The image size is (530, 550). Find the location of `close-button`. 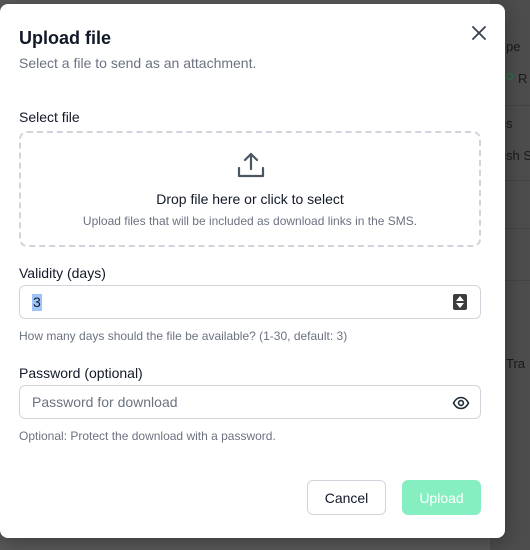

close-button is located at coordinates (479, 33).